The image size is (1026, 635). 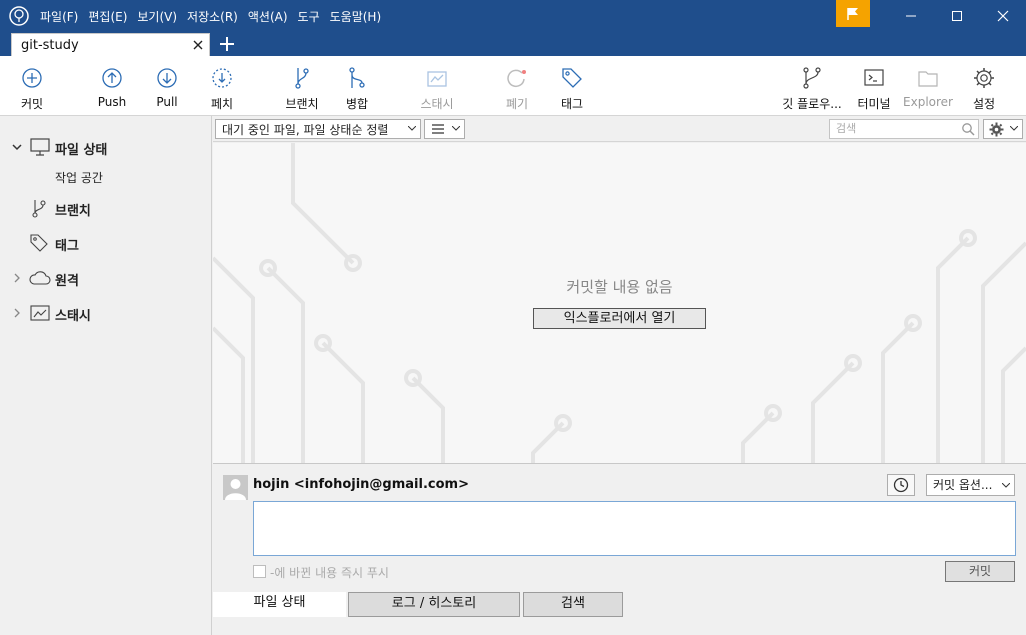 I want to click on pull-label: Pull, so click(x=167, y=102).